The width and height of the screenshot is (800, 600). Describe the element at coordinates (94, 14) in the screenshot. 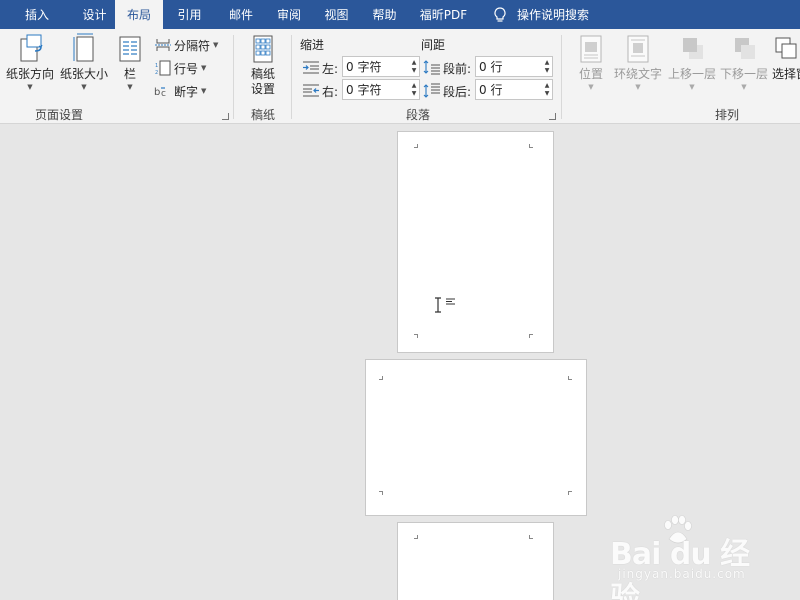

I see `tab-design: 设计` at that location.